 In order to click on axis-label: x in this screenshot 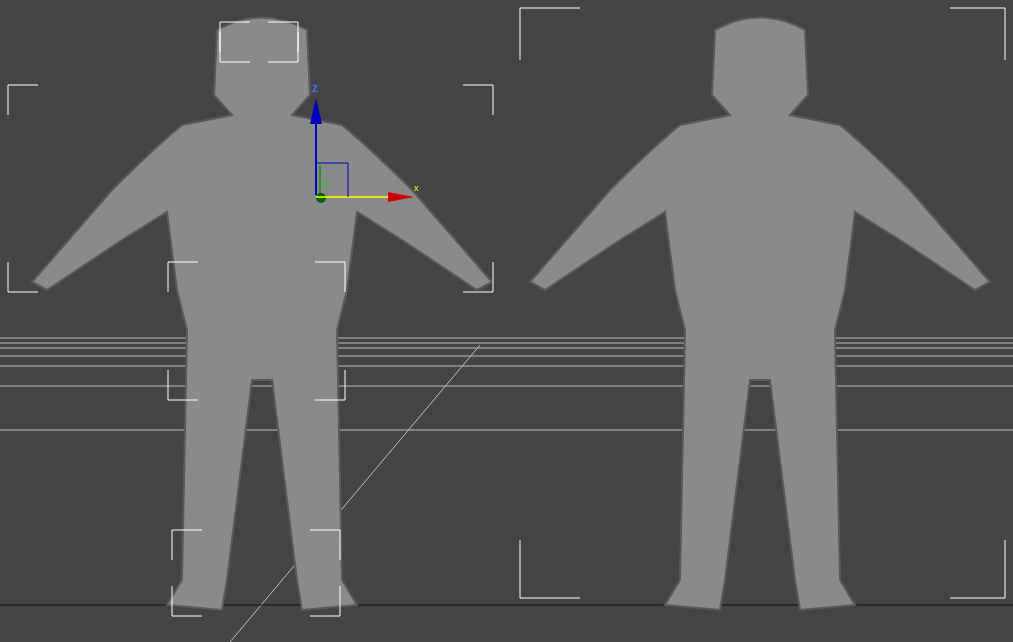, I will do `click(416, 188)`.